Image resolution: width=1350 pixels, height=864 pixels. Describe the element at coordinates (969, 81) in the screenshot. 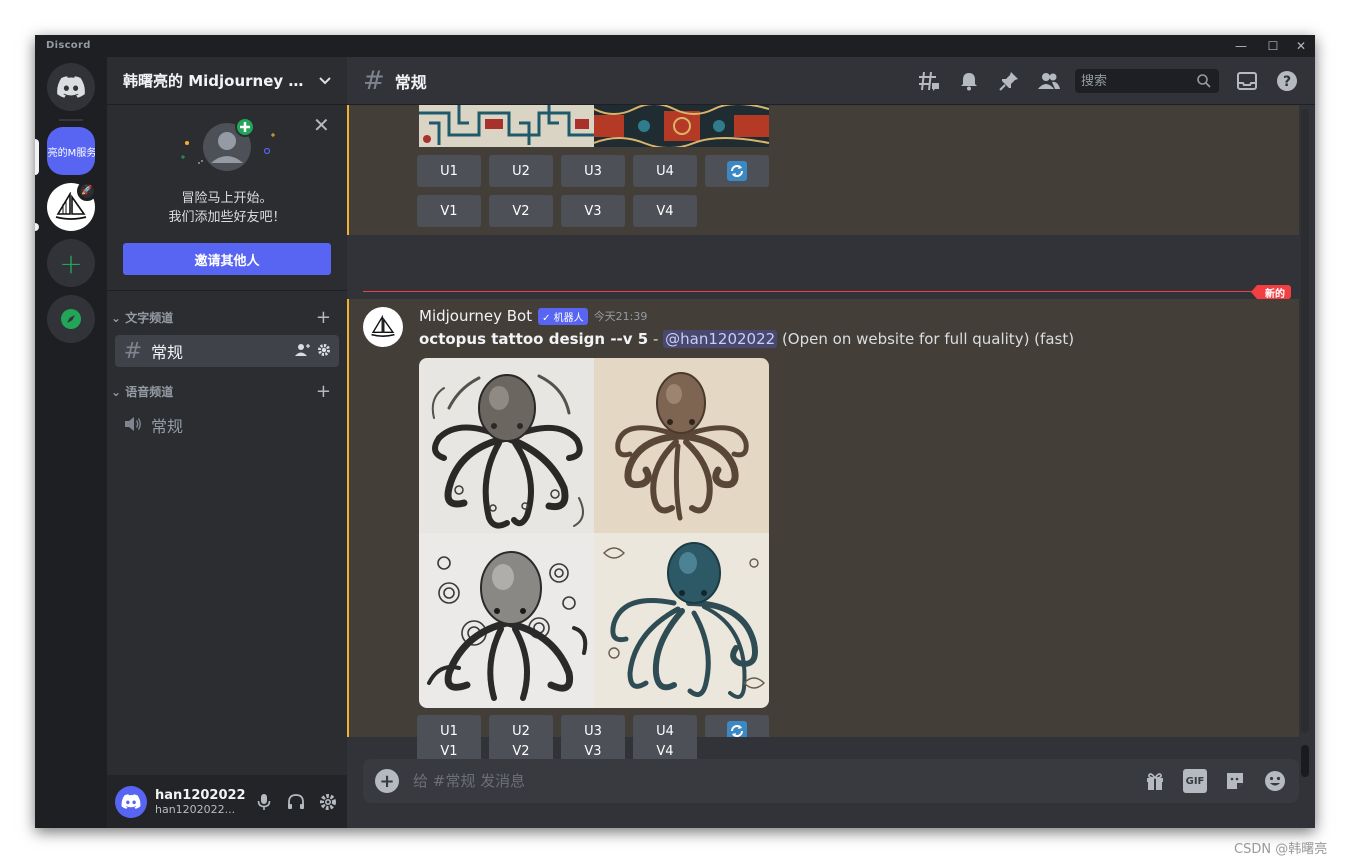

I see `bell-icon` at that location.